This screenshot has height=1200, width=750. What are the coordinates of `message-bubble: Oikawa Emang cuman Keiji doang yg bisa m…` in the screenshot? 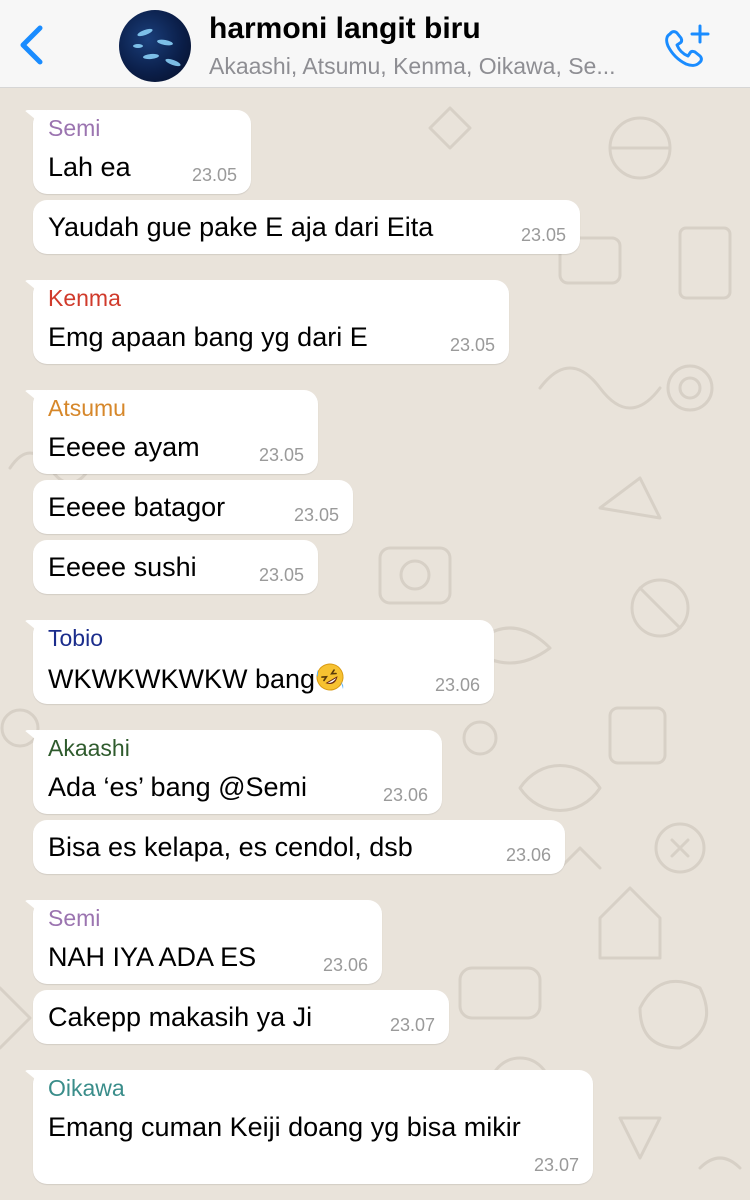 It's located at (313, 1127).